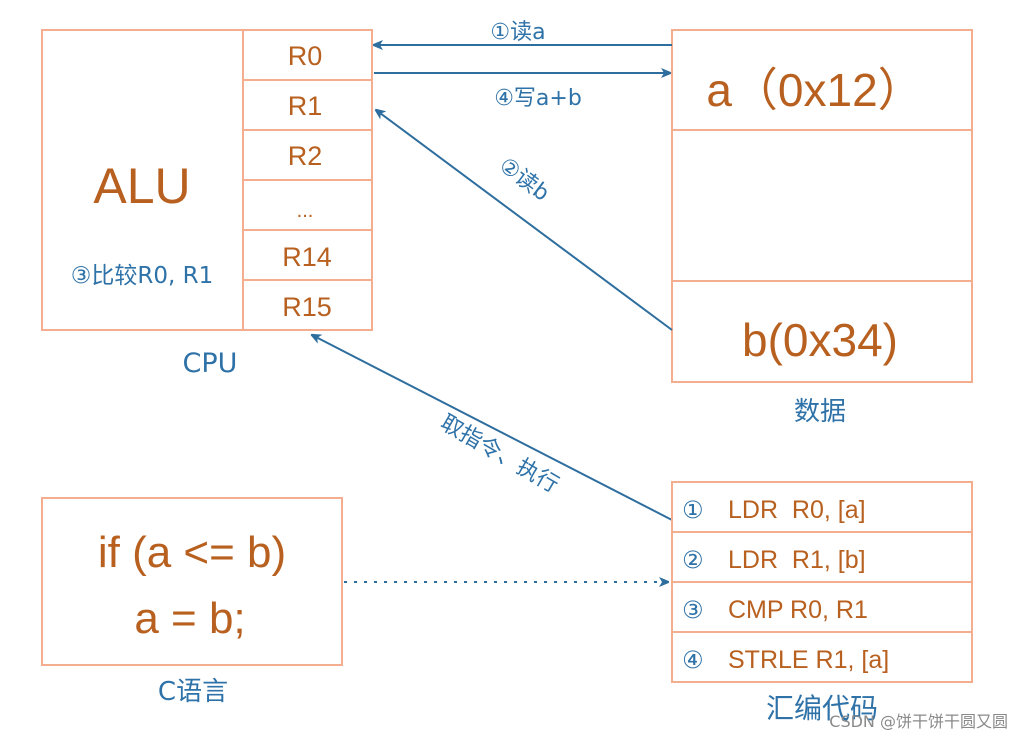  What do you see at coordinates (305, 56) in the screenshot?
I see `register-label: R0` at bounding box center [305, 56].